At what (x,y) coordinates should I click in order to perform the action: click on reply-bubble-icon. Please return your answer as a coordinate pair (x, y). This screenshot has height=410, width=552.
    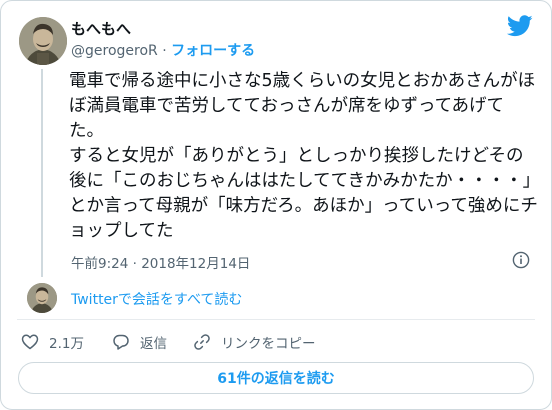
    Looking at the image, I should click on (121, 342).